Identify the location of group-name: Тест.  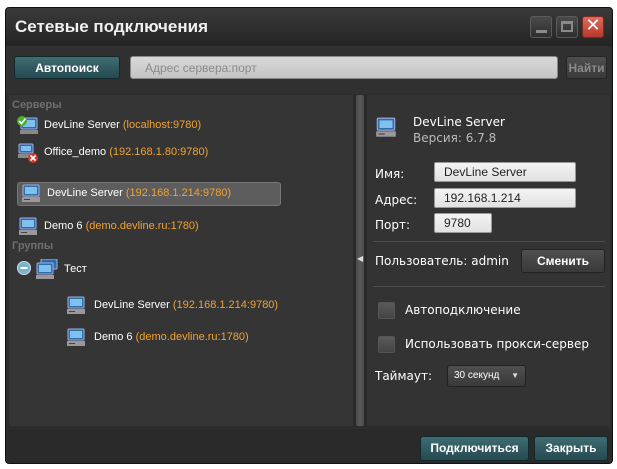
(75, 269).